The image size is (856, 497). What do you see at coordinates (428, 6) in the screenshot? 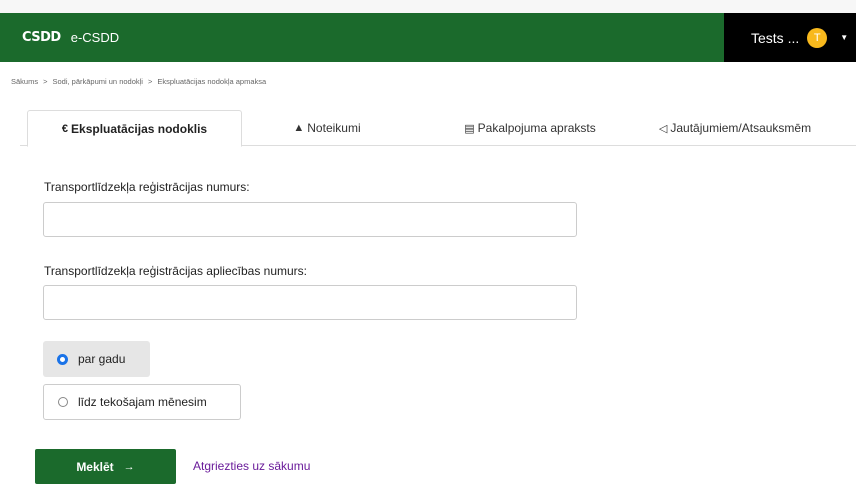
I see `top-strip` at bounding box center [428, 6].